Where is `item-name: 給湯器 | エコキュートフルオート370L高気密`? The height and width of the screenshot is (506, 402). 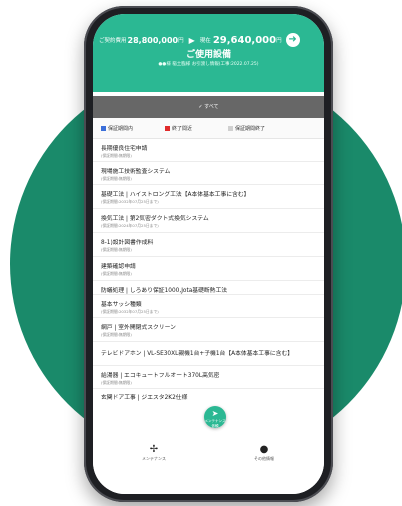
item-name: 給湯器 | エコキュートフルオート370L高気密 is located at coordinates (160, 376).